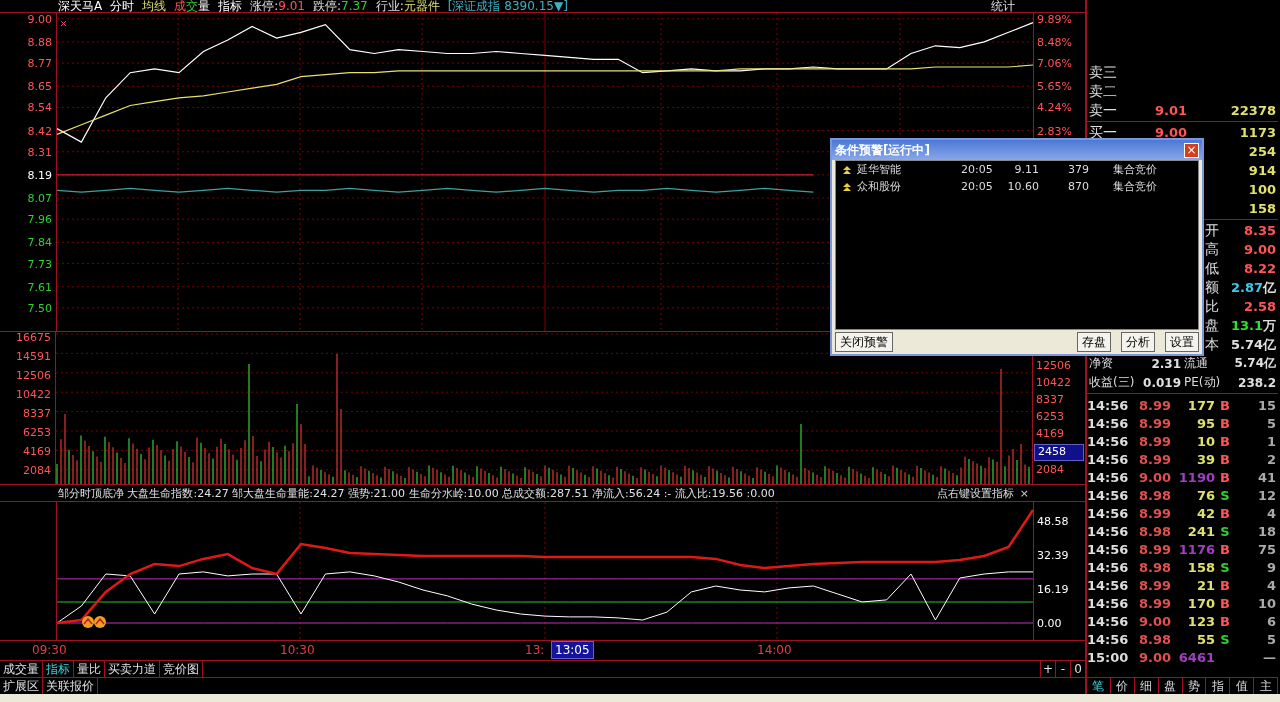 The height and width of the screenshot is (702, 1280). What do you see at coordinates (535, 650) in the screenshot?
I see `time-axis-label: 13:` at bounding box center [535, 650].